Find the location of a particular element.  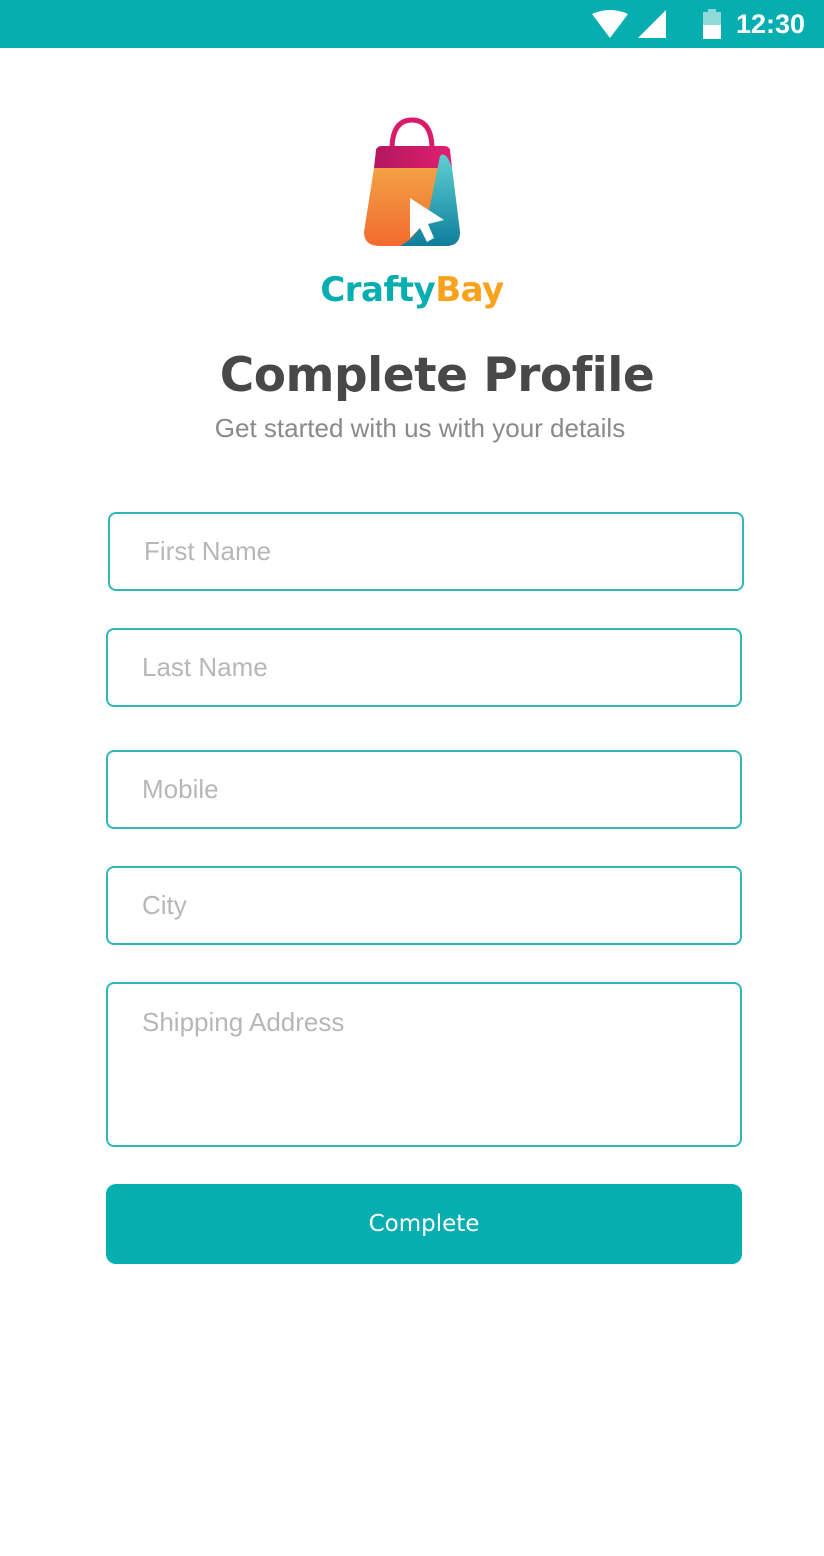

page-subtitle: Get started with us with your details is located at coordinates (420, 428).